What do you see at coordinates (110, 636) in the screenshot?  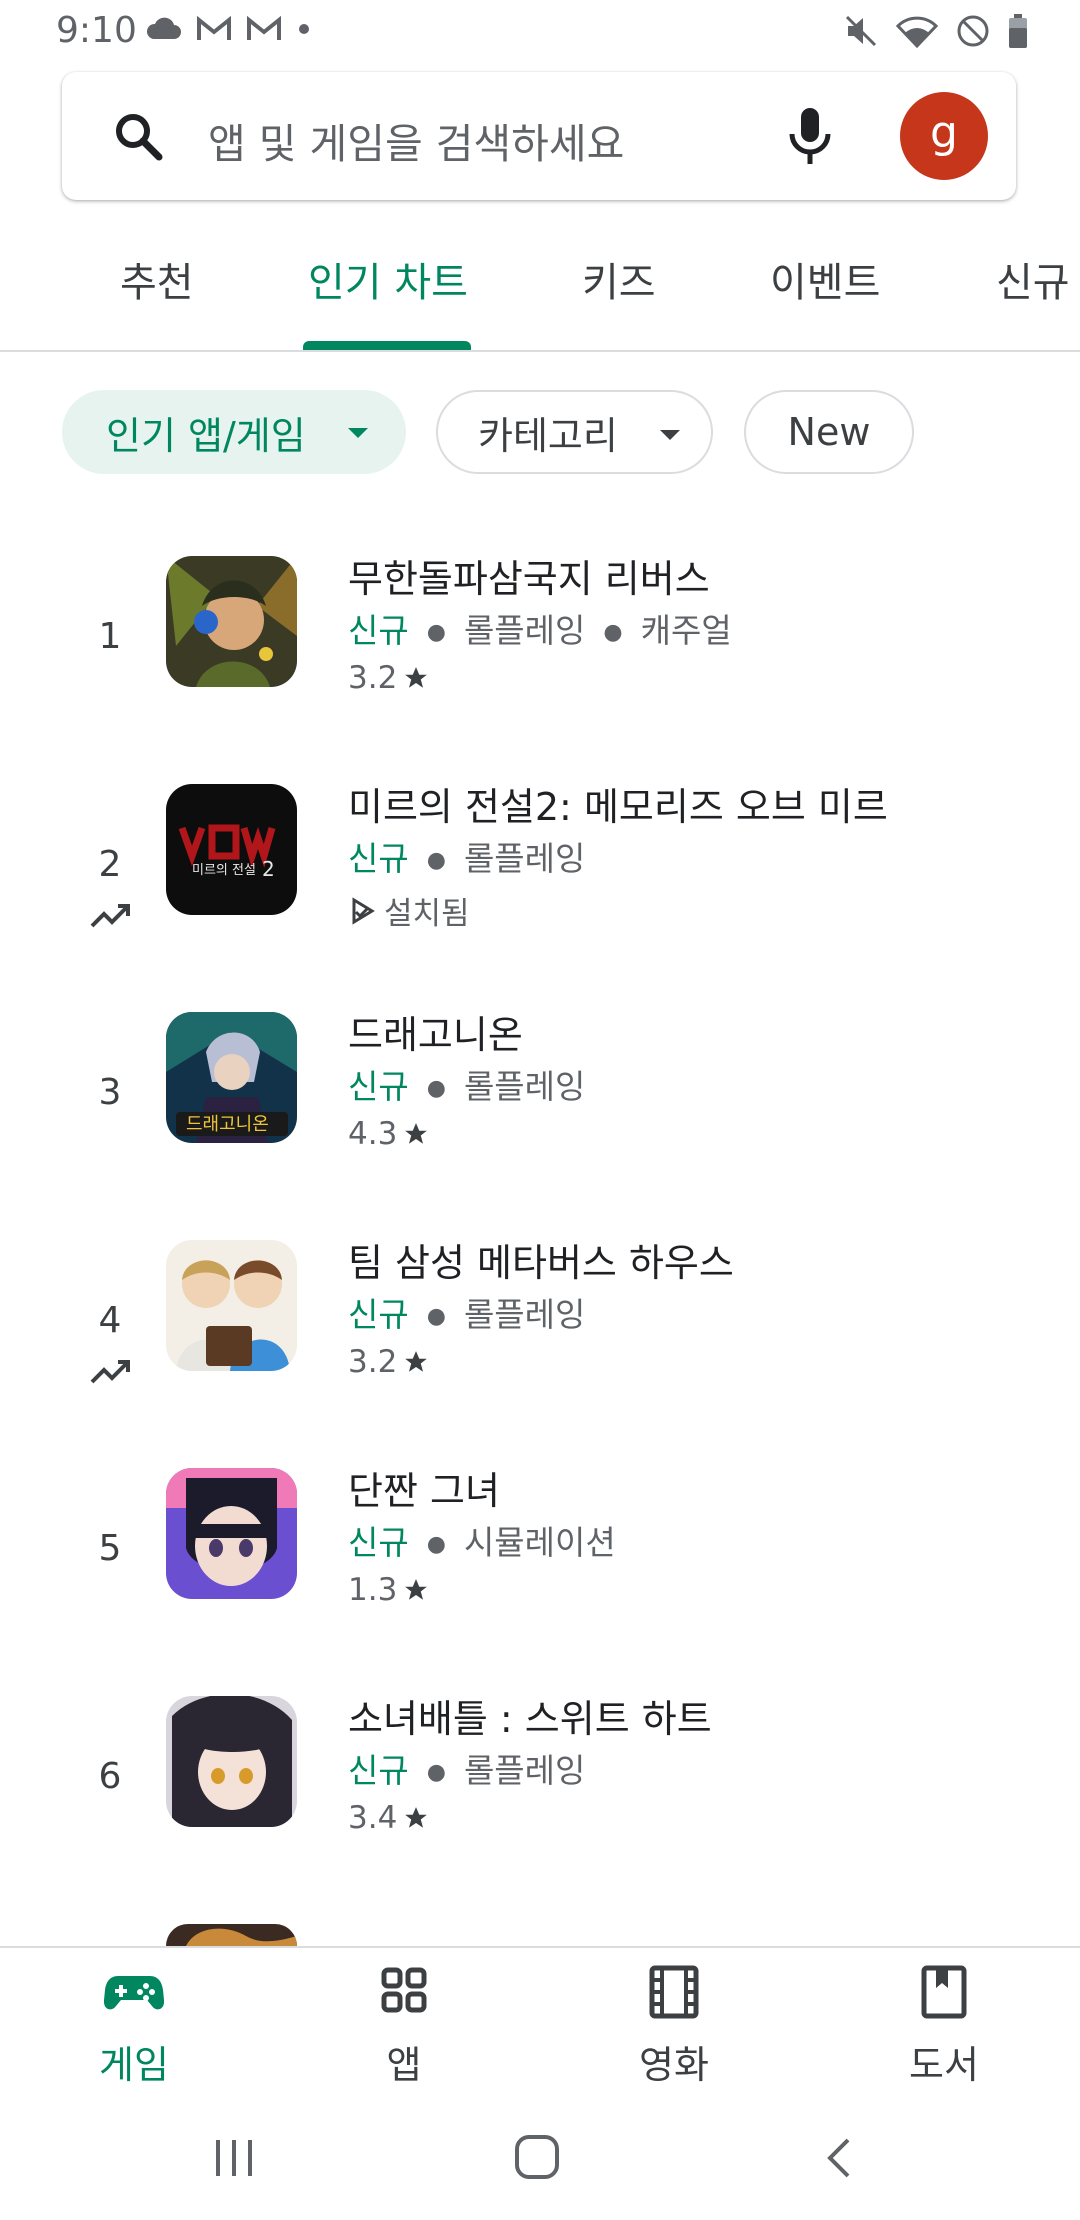 I see `rank-number: 1` at bounding box center [110, 636].